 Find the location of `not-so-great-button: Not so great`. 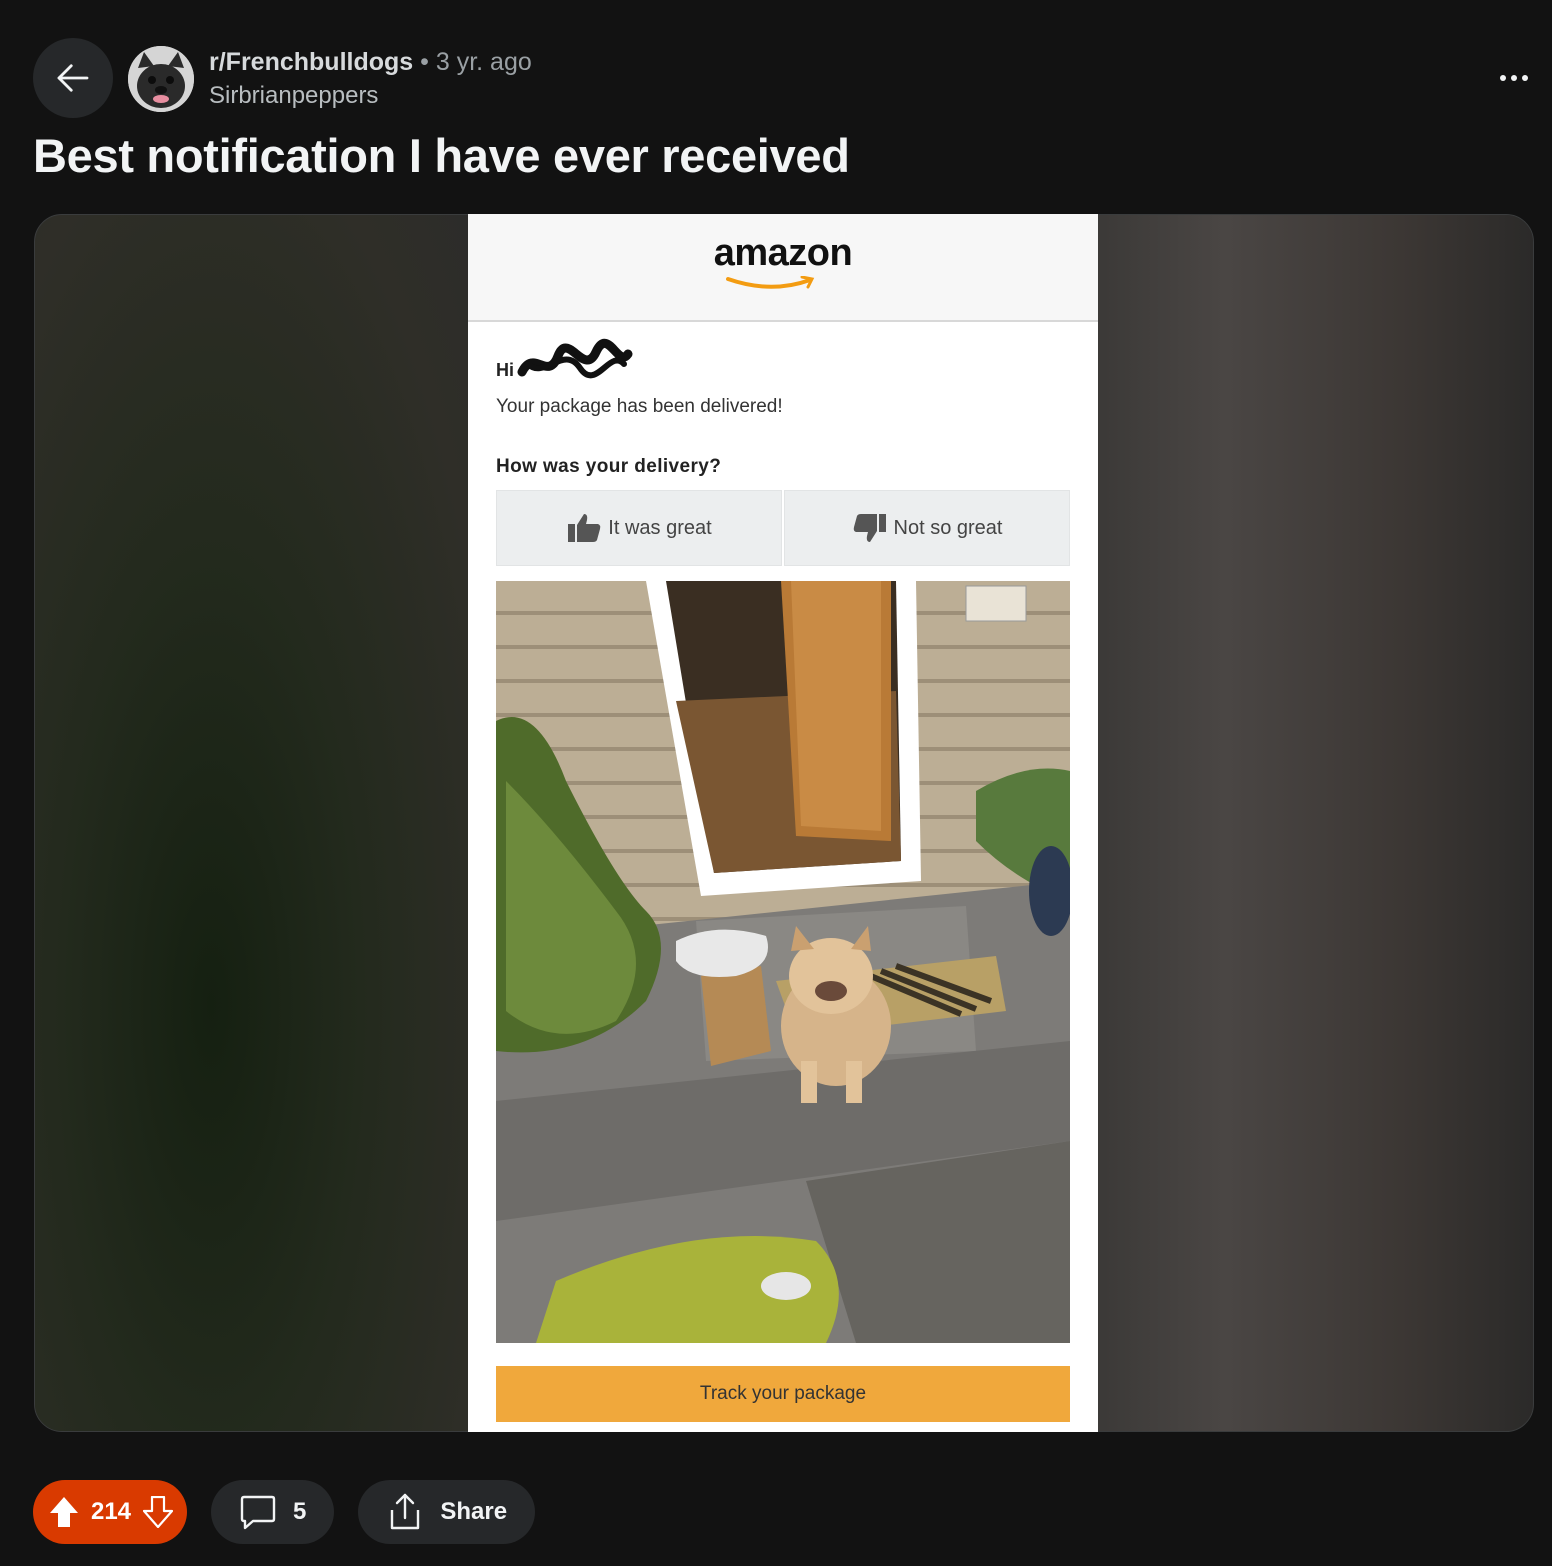

not-so-great-button: Not so great is located at coordinates (927, 528).